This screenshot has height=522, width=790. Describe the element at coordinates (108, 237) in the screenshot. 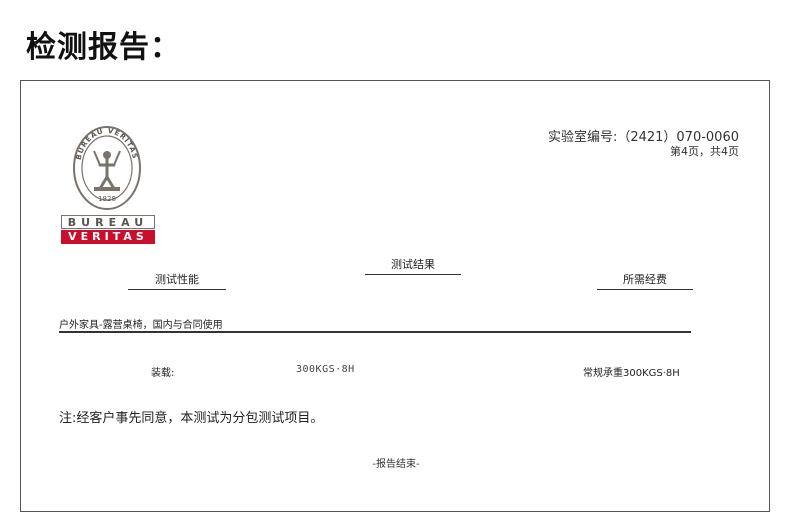

I see `brand-name-bottom: VERITAS` at that location.